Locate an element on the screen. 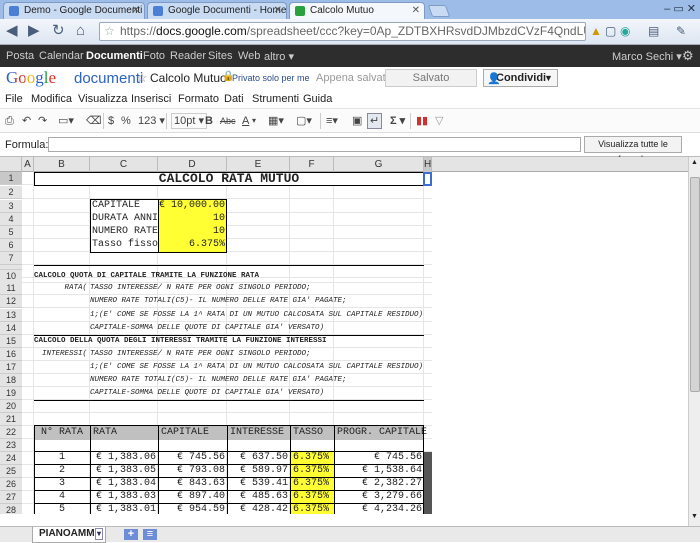 Image resolution: width=700 pixels, height=543 pixels. menu-file: File is located at coordinates (14, 99).